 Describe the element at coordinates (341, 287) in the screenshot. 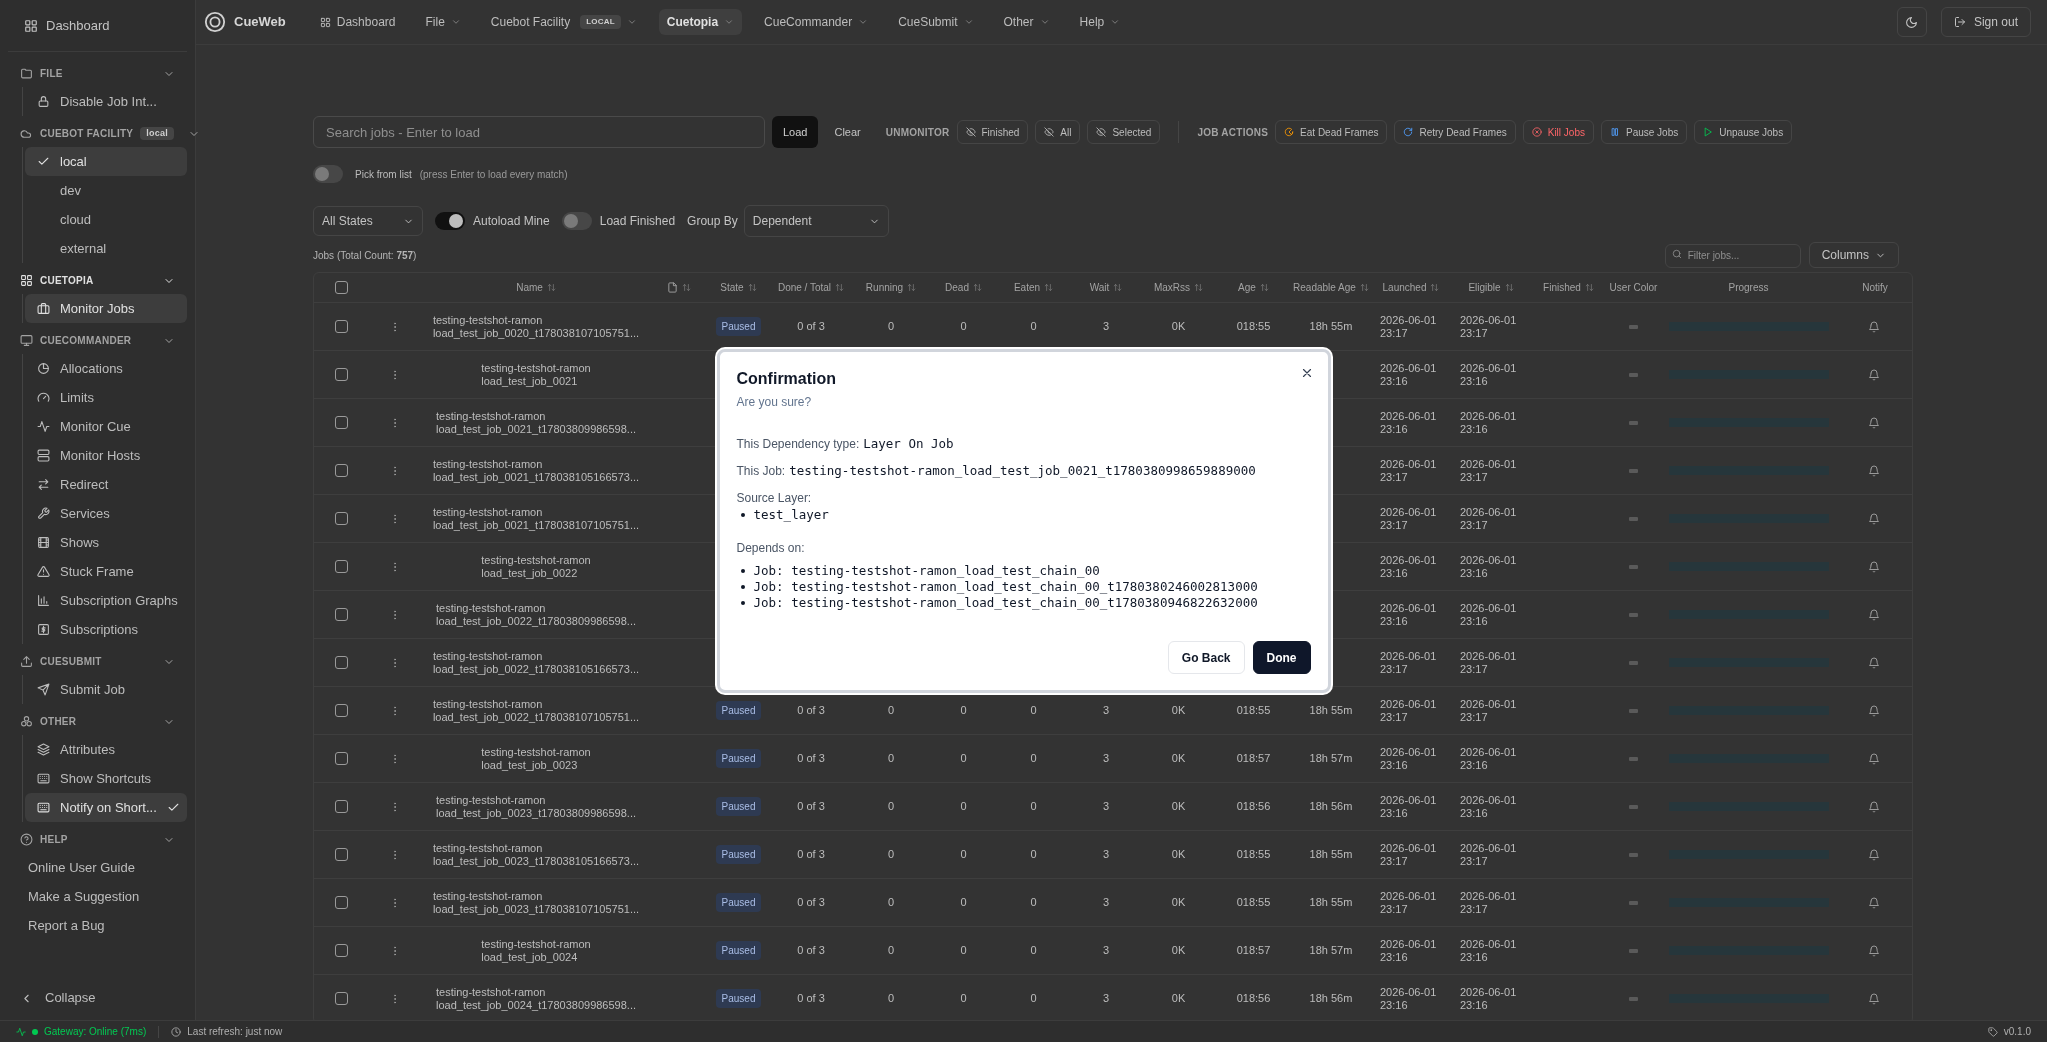

I see `select-all-checkbox` at that location.